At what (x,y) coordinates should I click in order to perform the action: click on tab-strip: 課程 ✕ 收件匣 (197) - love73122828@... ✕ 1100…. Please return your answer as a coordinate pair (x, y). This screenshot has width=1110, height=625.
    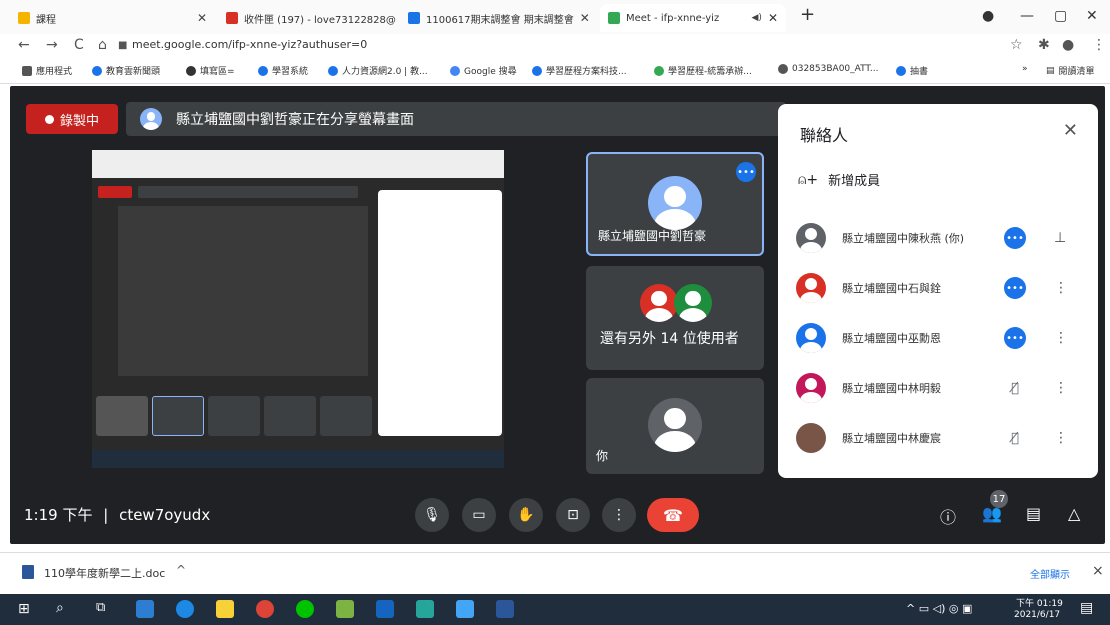
    Looking at the image, I should click on (555, 17).